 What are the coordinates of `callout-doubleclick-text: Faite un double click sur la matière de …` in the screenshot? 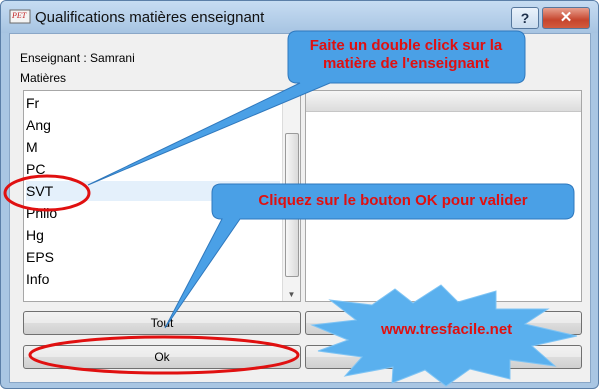 It's located at (406, 54).